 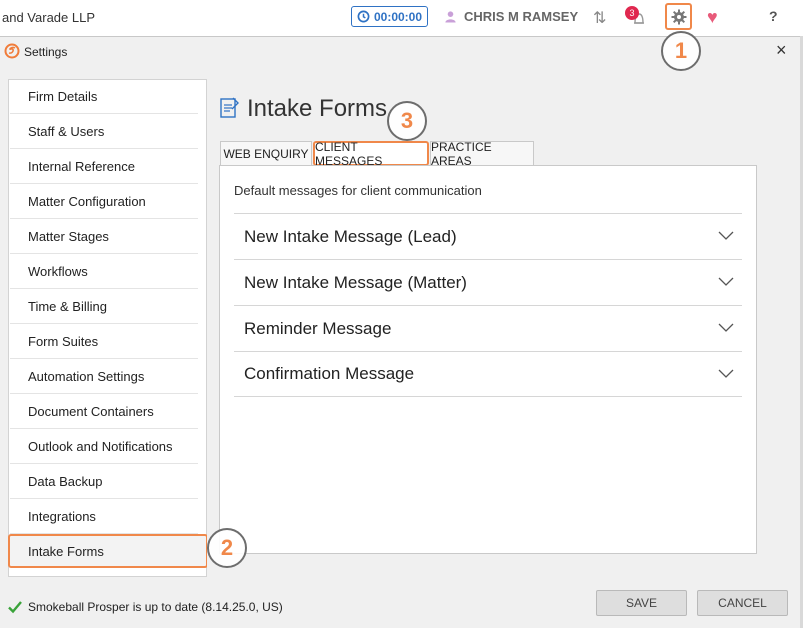 I want to click on sidebar-item-integrations: Integrations, so click(x=104, y=517).